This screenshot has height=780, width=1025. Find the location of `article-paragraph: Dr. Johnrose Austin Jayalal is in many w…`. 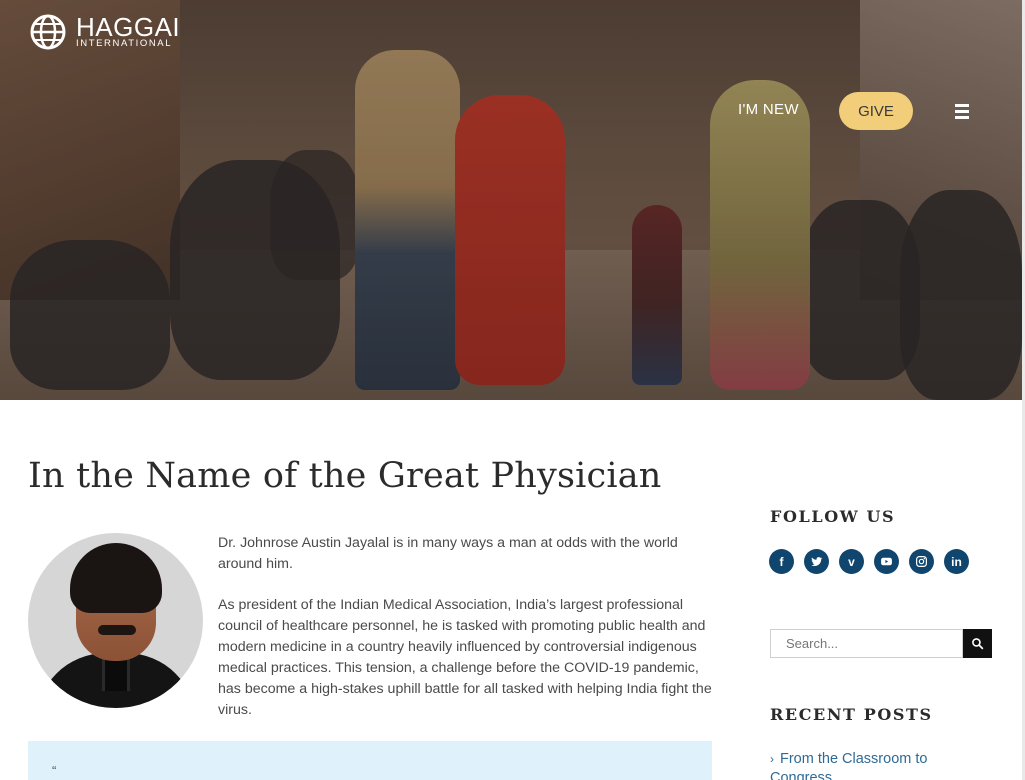

article-paragraph: Dr. Johnrose Austin Jayalal is in many w… is located at coordinates (448, 553).